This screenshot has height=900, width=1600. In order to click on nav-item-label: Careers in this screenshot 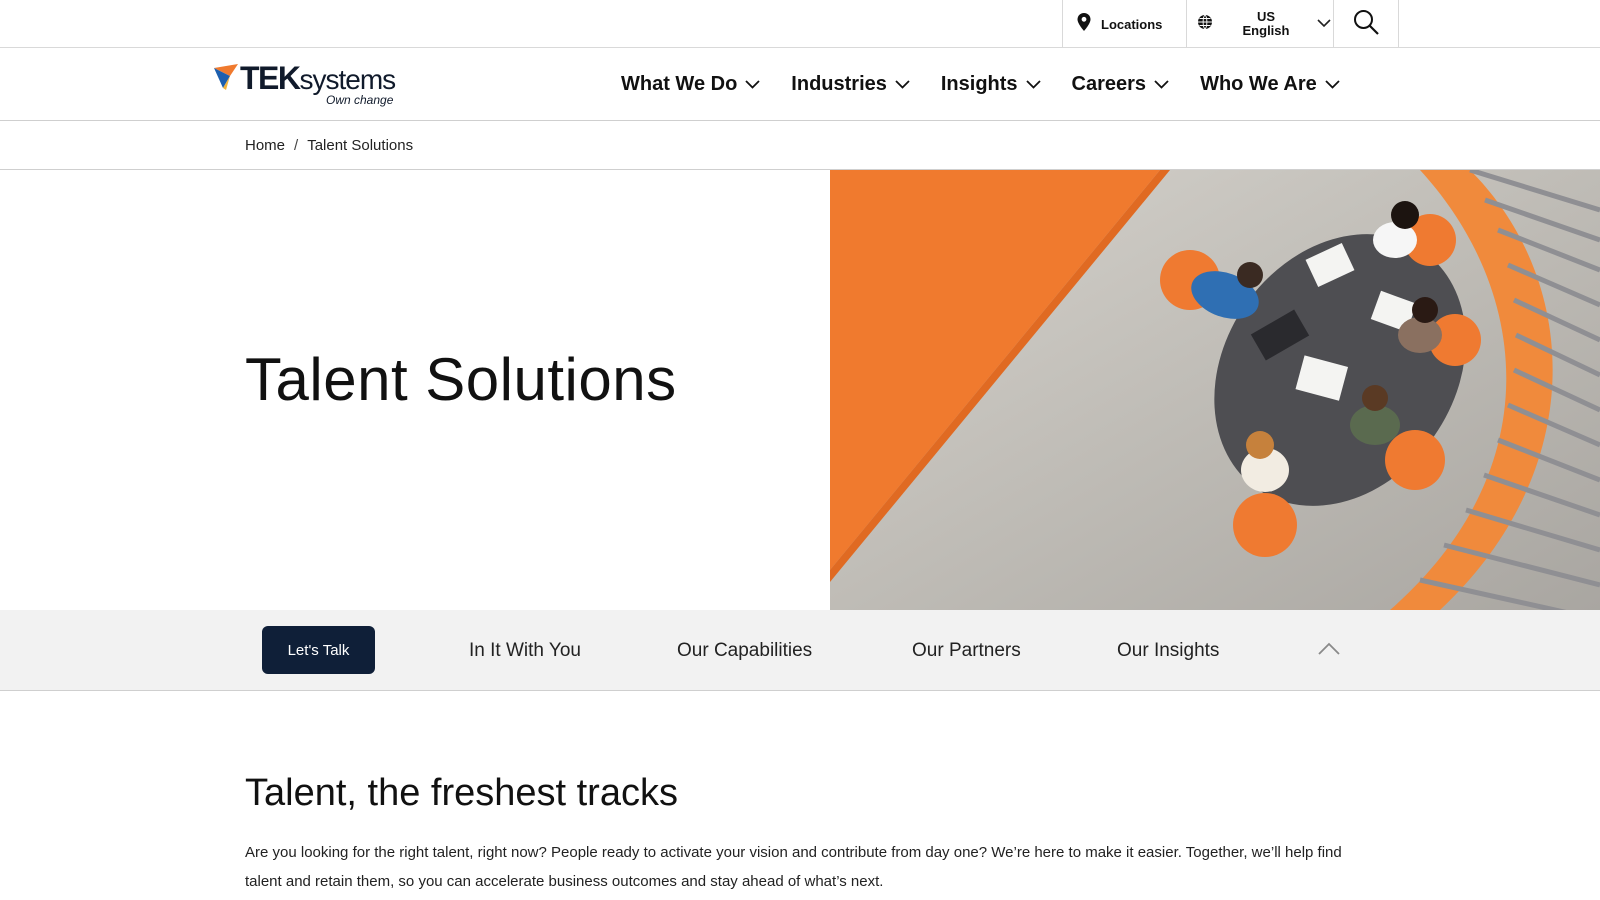, I will do `click(1109, 84)`.